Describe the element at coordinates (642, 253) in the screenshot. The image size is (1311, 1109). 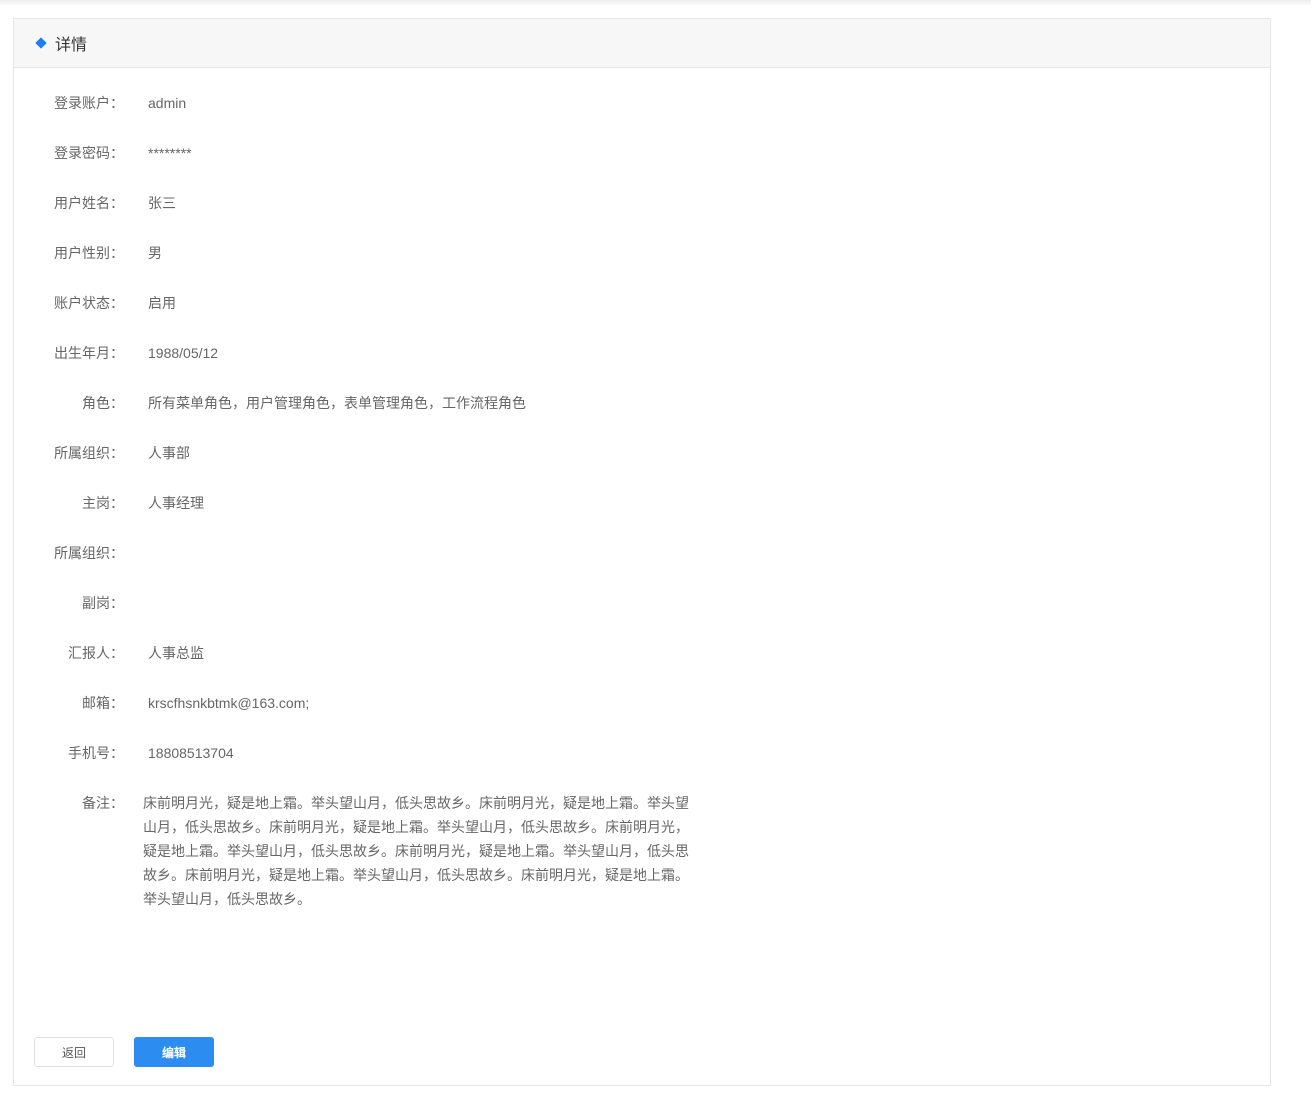
I see `field-row-user-gender: 用户性别： 男` at that location.